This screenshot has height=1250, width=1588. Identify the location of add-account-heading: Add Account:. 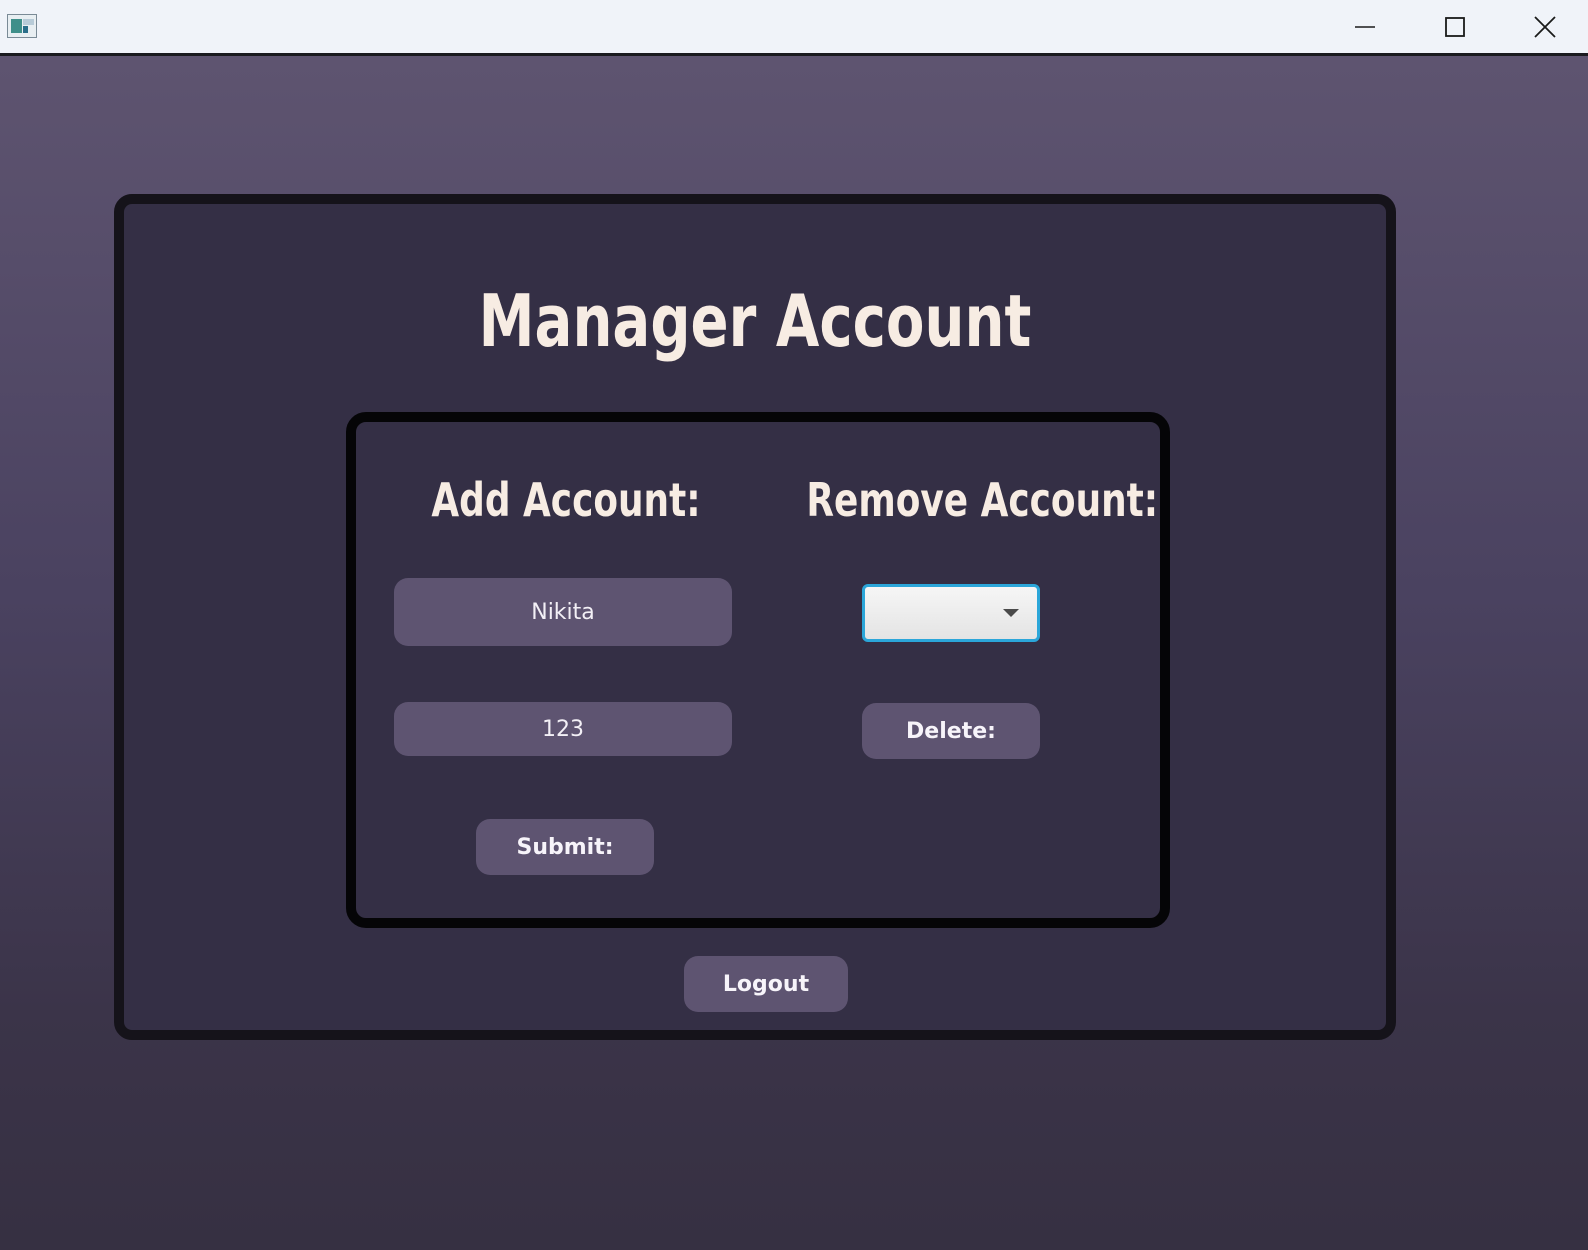
(566, 500).